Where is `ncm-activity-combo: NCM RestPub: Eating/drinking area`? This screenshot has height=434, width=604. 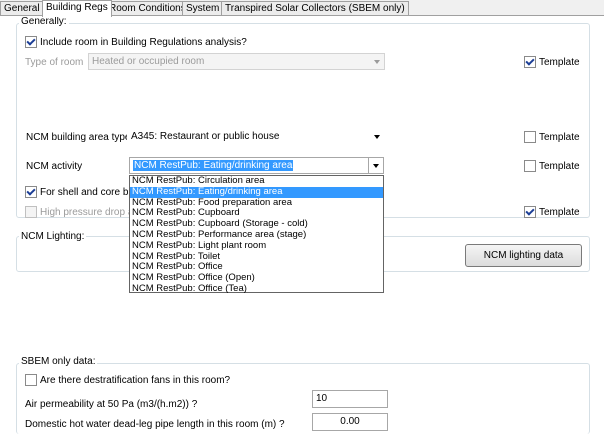 ncm-activity-combo: NCM RestPub: Eating/drinking area is located at coordinates (256, 165).